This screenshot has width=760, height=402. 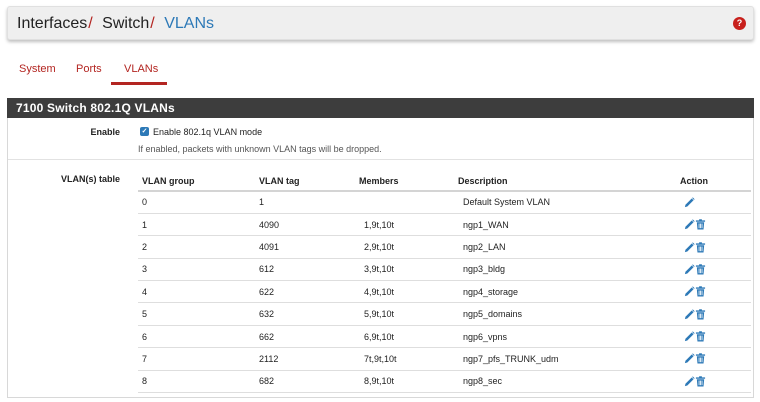 What do you see at coordinates (380, 69) in the screenshot?
I see `tab-bar: System Ports VLANs` at bounding box center [380, 69].